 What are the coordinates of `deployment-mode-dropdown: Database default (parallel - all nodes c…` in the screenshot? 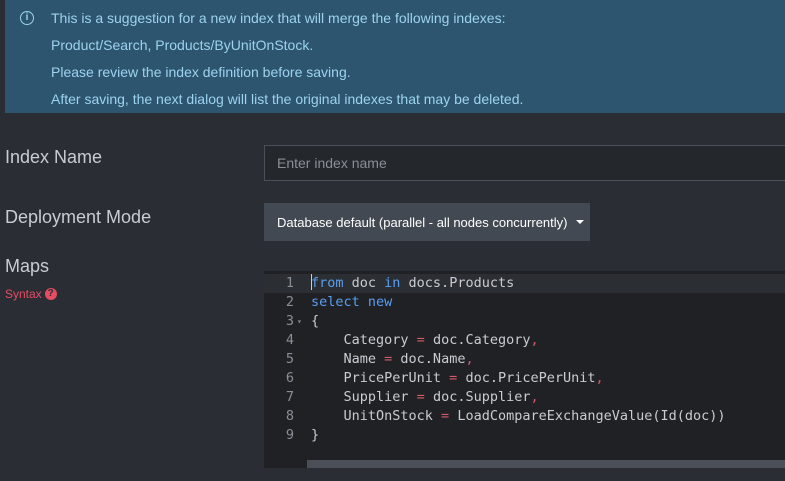 It's located at (427, 222).